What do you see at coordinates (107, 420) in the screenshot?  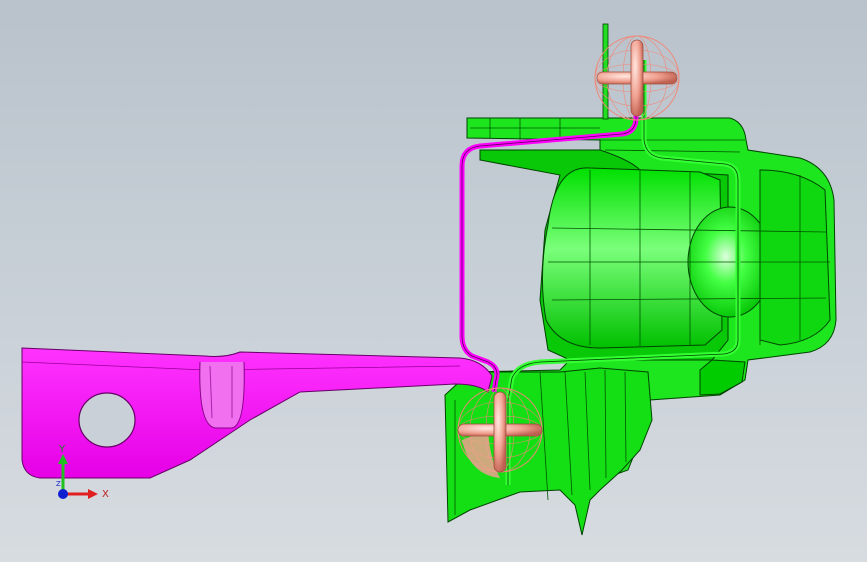 I see `bracket-mounting-hole` at bounding box center [107, 420].